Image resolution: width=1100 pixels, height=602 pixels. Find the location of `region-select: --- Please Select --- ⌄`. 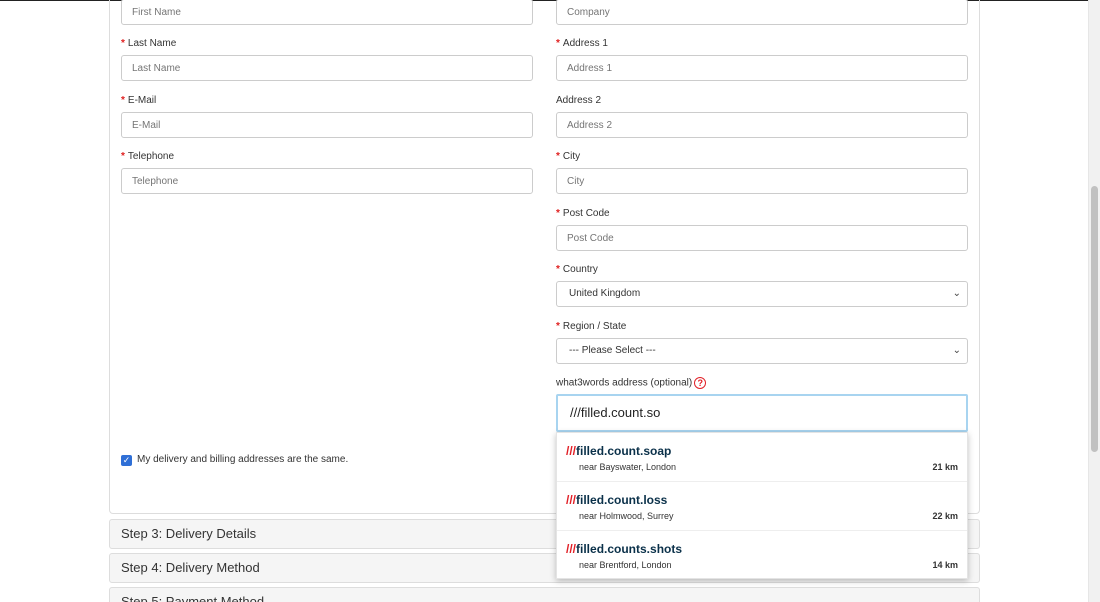

region-select: --- Please Select --- ⌄ is located at coordinates (762, 351).